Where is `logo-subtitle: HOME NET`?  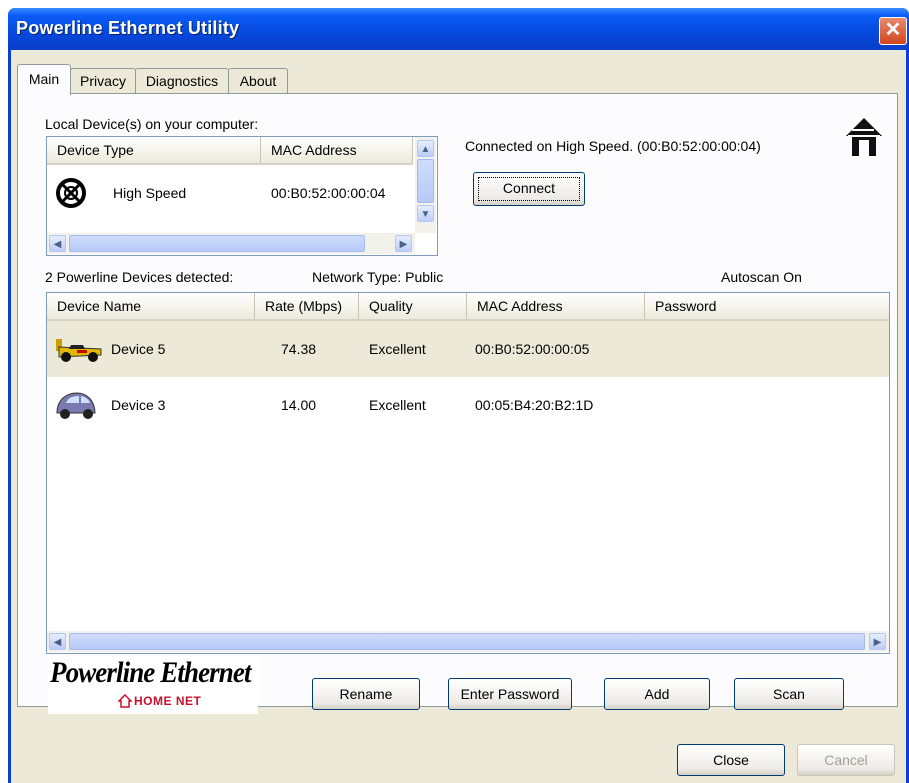 logo-subtitle: HOME NET is located at coordinates (168, 701).